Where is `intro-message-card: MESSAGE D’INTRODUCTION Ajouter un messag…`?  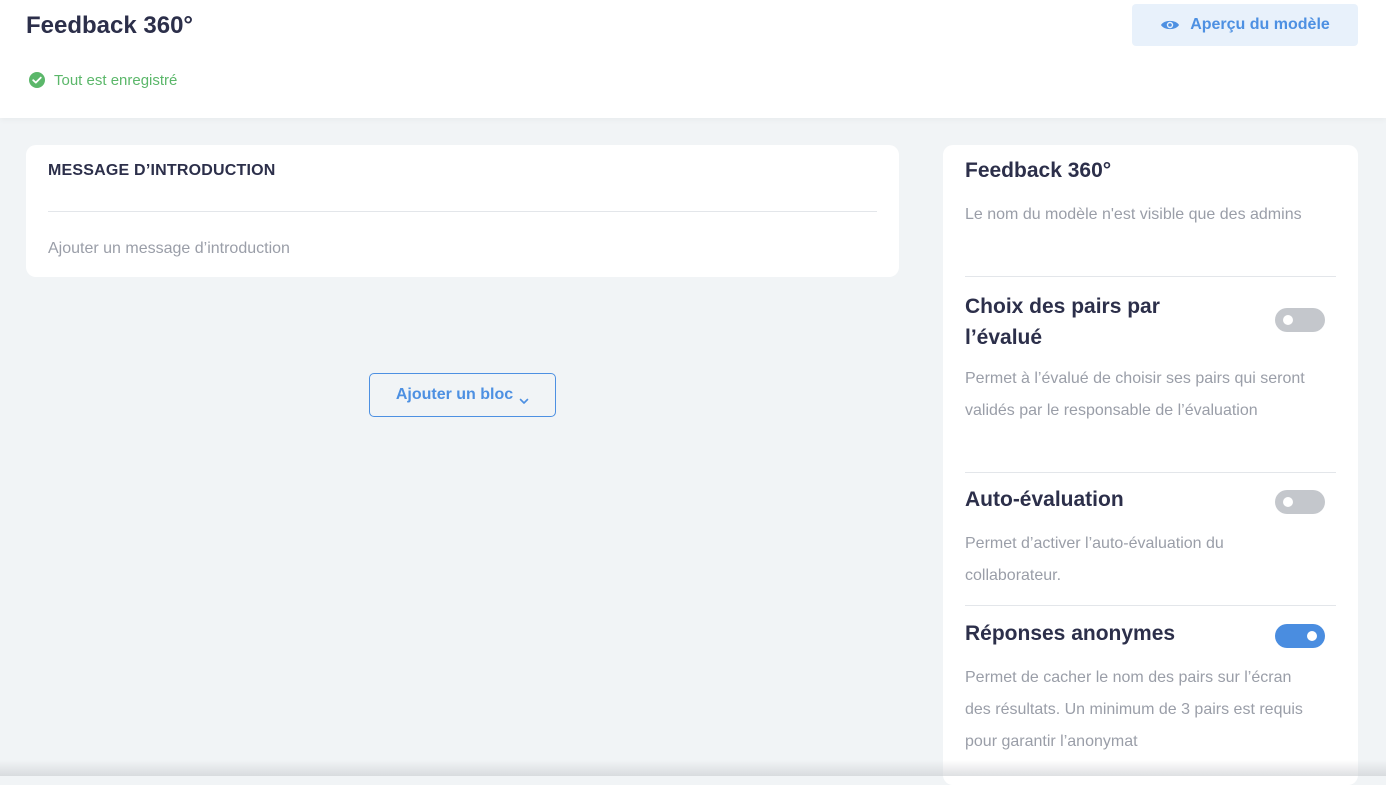
intro-message-card: MESSAGE D’INTRODUCTION Ajouter un messag… is located at coordinates (462, 211).